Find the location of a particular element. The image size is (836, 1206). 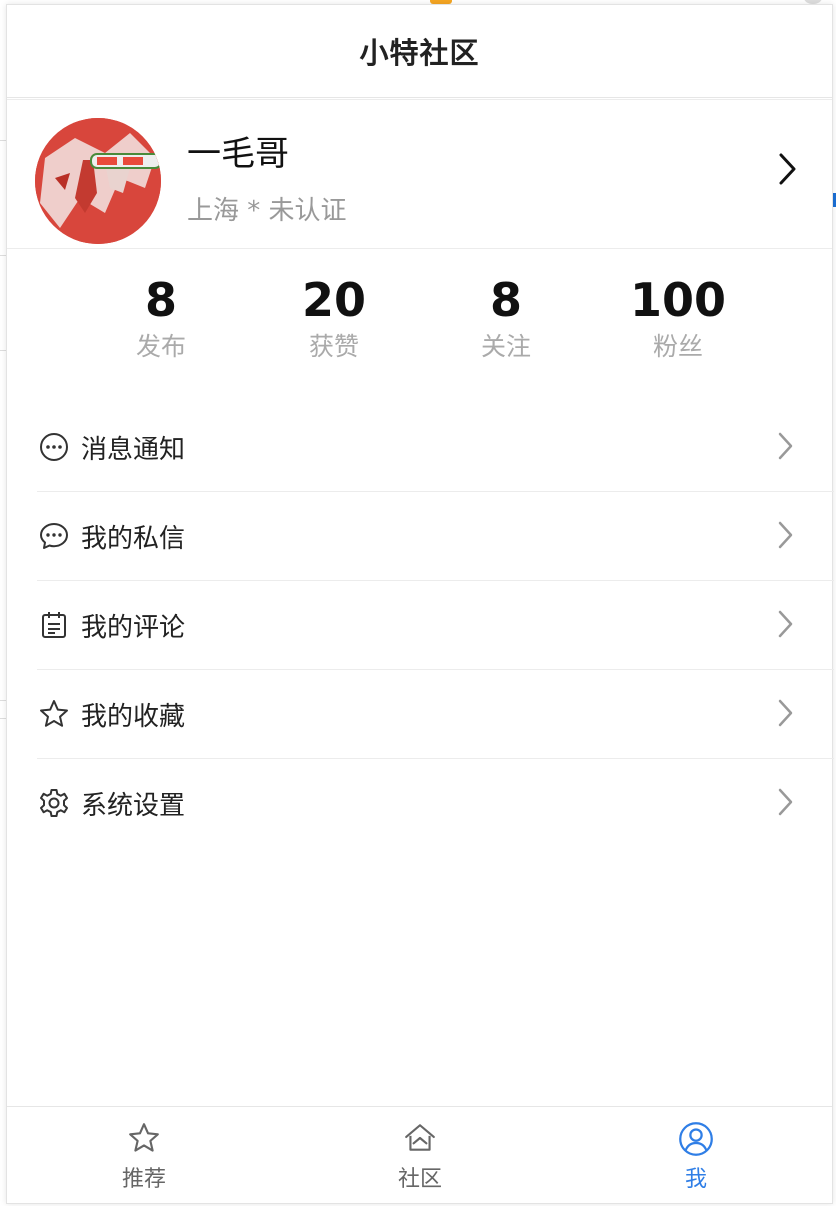

user-circle-icon is located at coordinates (696, 1139).